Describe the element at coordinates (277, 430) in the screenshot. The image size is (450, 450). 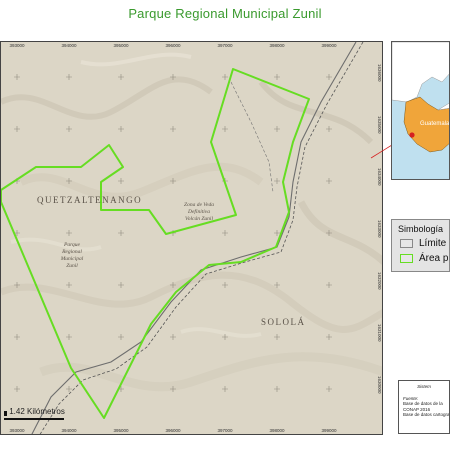
I see `x-tick-bottom: 398000` at that location.